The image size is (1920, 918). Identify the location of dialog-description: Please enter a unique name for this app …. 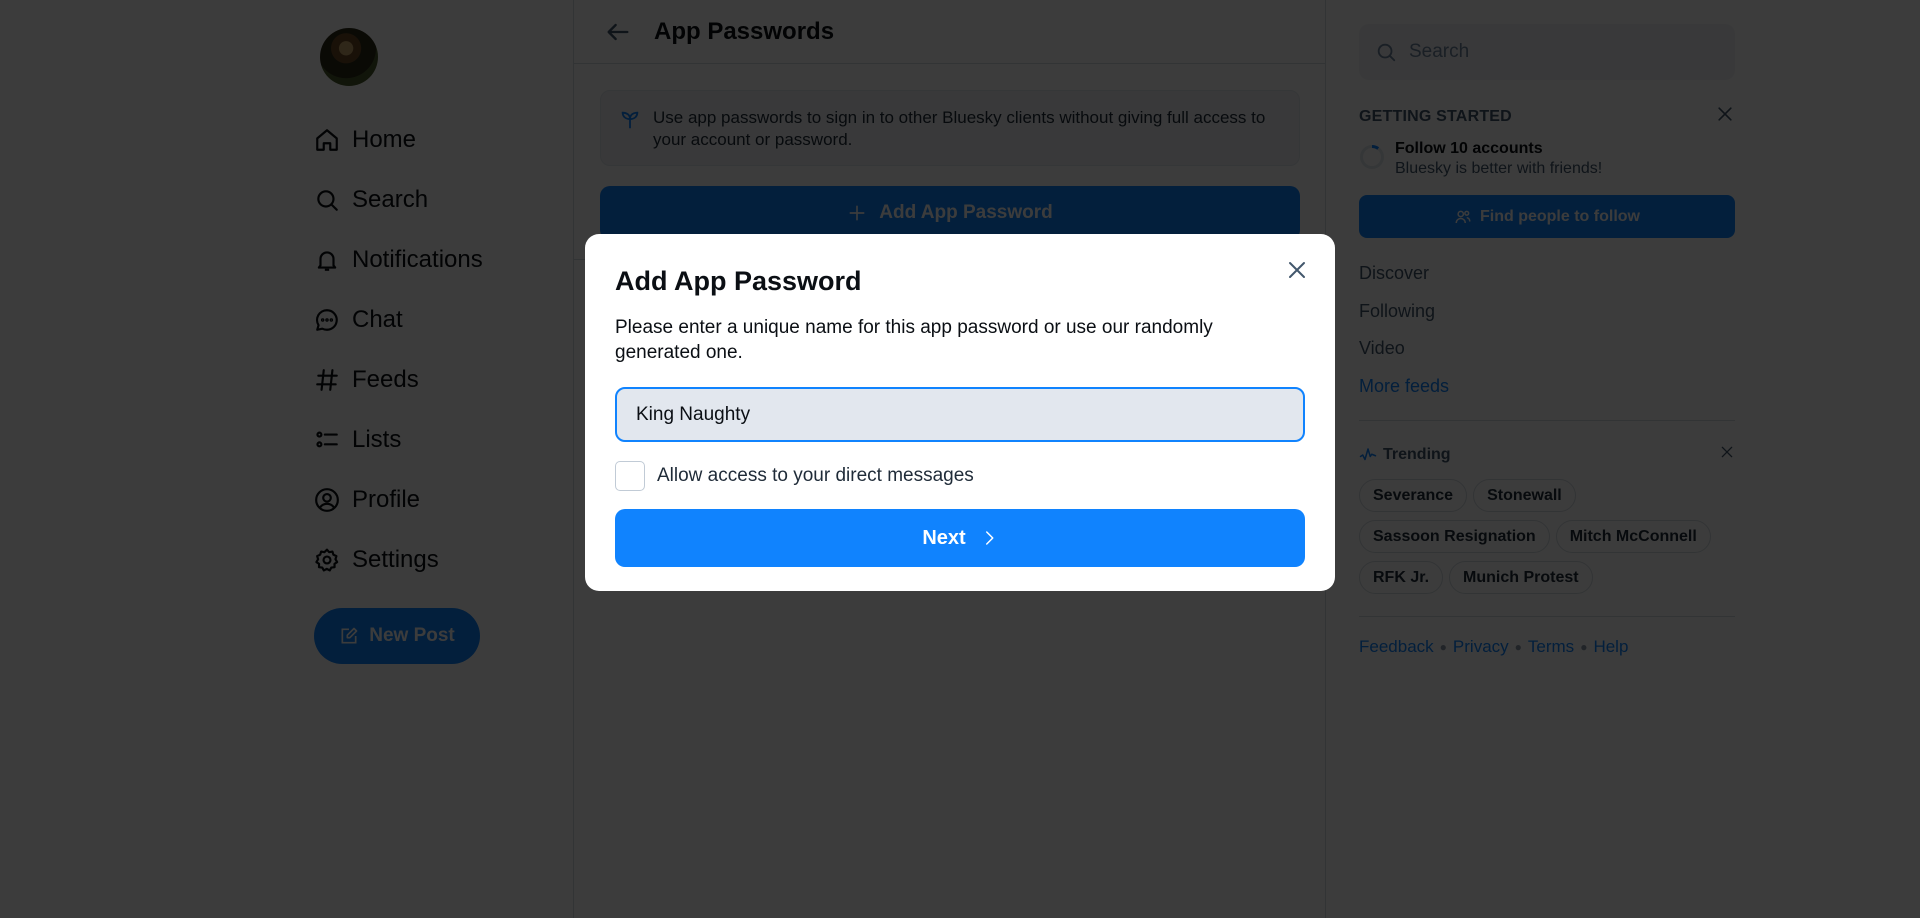
(914, 340).